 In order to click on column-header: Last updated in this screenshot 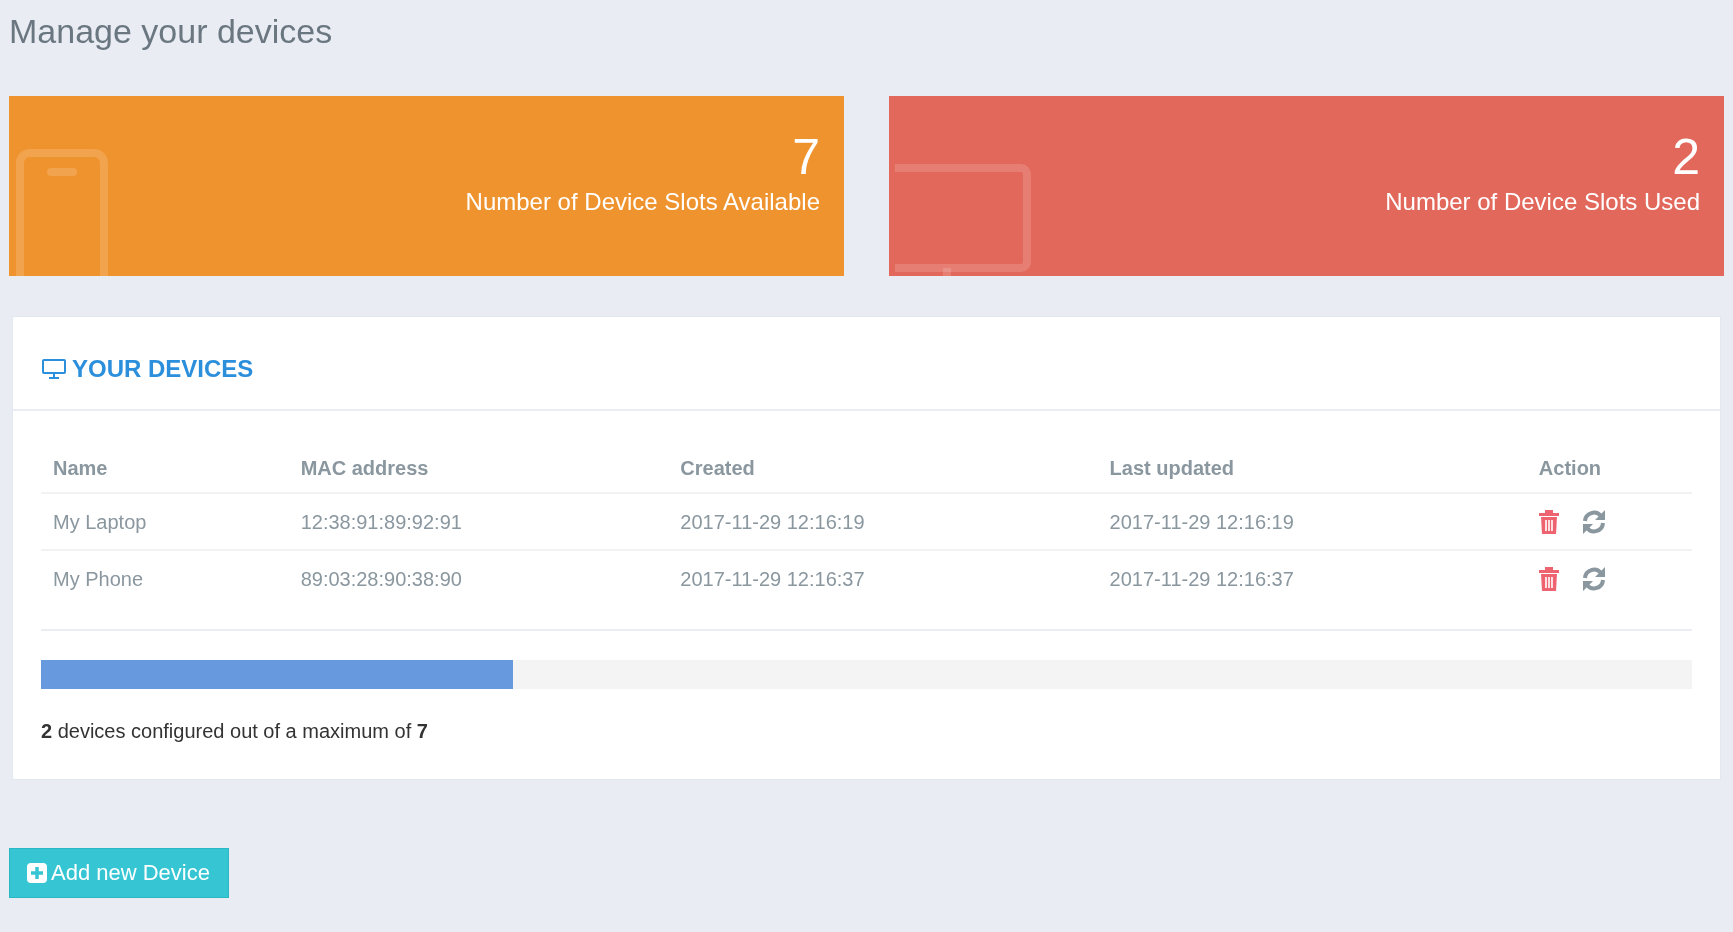, I will do `click(1312, 470)`.